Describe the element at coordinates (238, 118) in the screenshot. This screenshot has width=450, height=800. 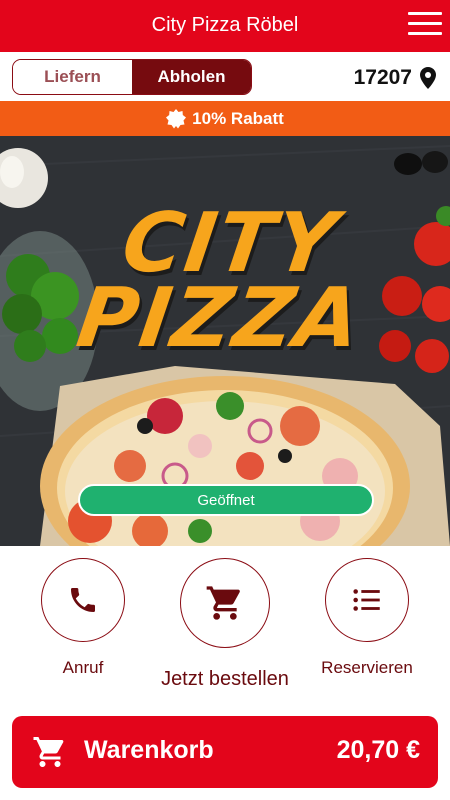
I see `discount-text: 10% Rabatt` at that location.